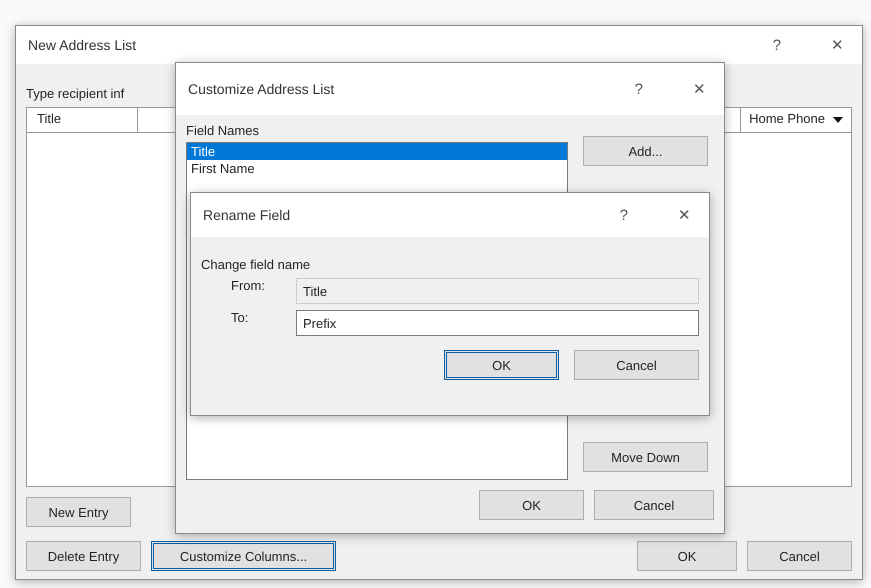  What do you see at coordinates (497, 291) in the screenshot?
I see `from-value: Title` at bounding box center [497, 291].